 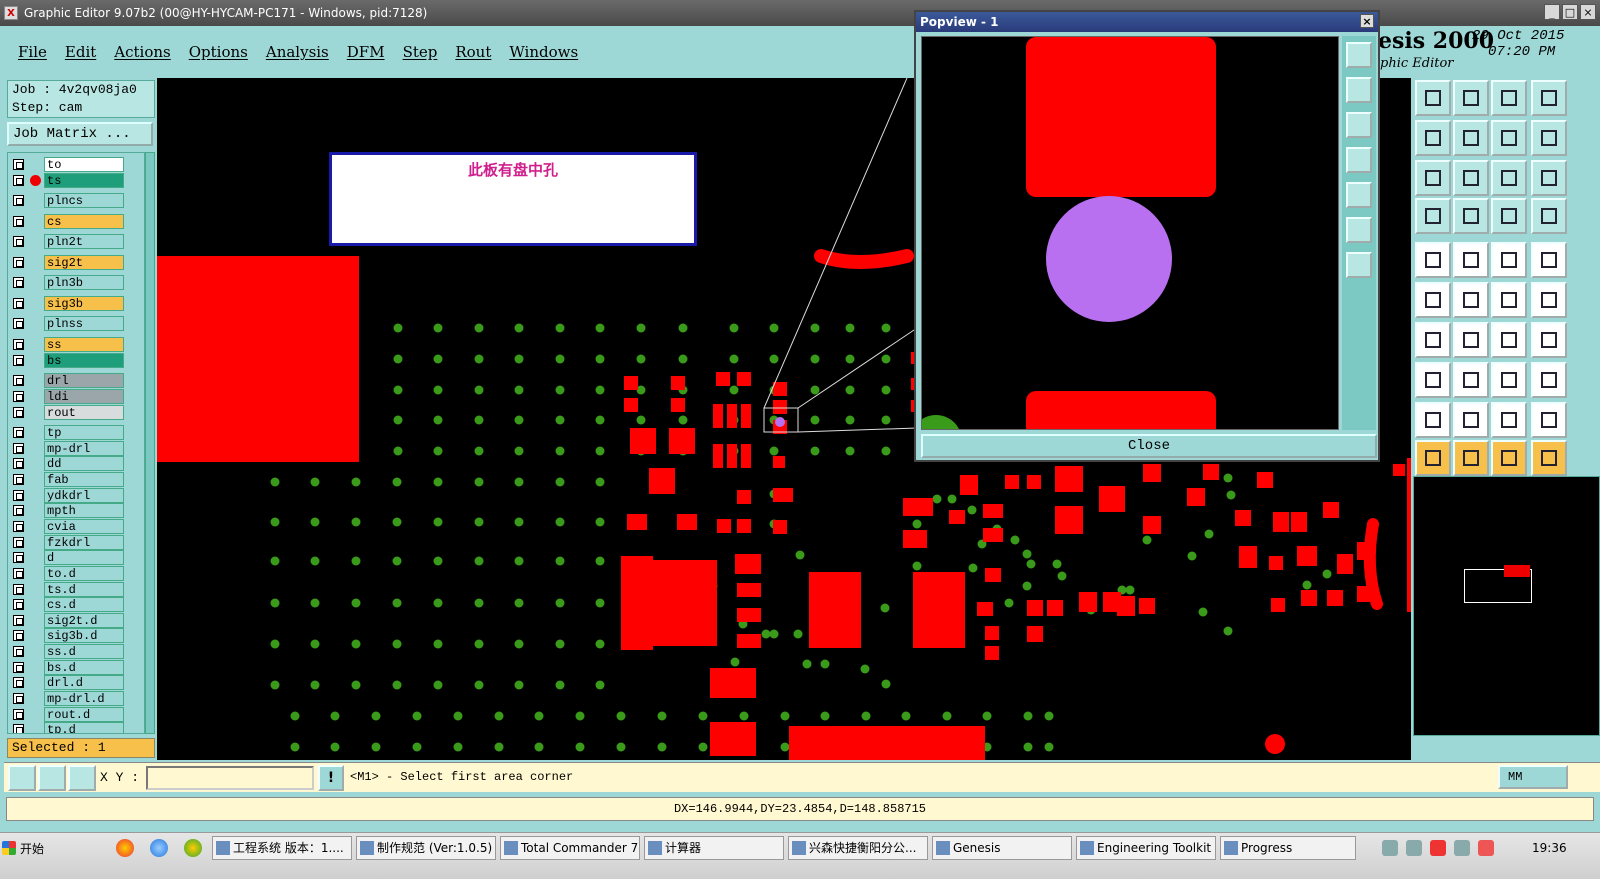 I want to click on layer-row-drl: drl, so click(x=76, y=380).